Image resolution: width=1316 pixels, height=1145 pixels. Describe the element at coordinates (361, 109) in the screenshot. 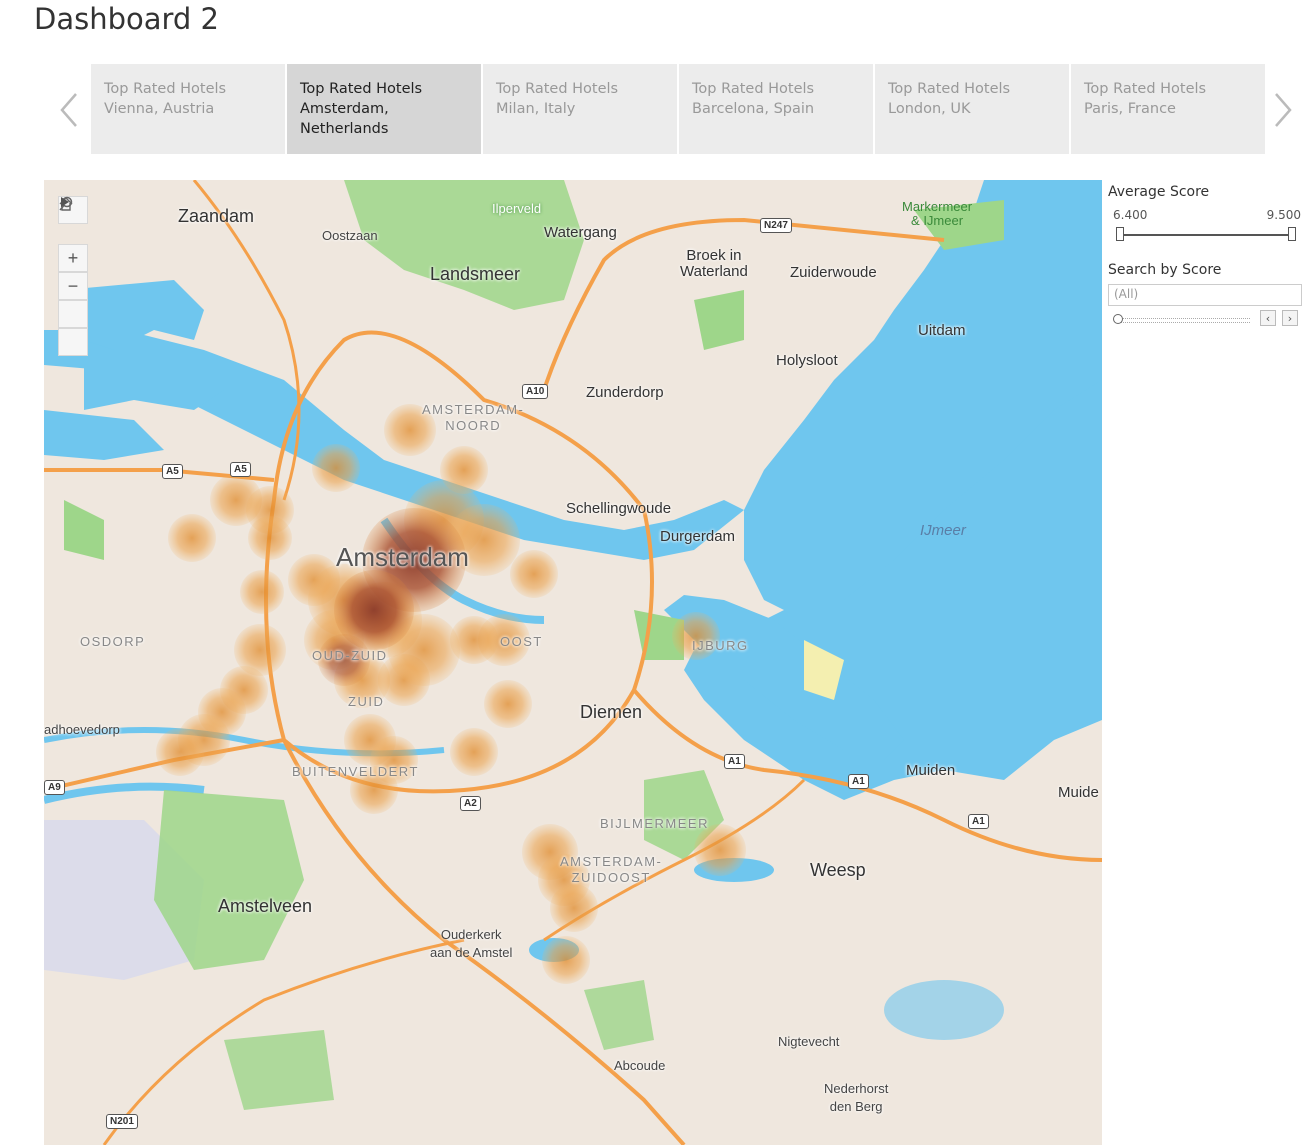

I see `tab-label: Top Rated Hotels Amsterdam, Netherlands` at that location.